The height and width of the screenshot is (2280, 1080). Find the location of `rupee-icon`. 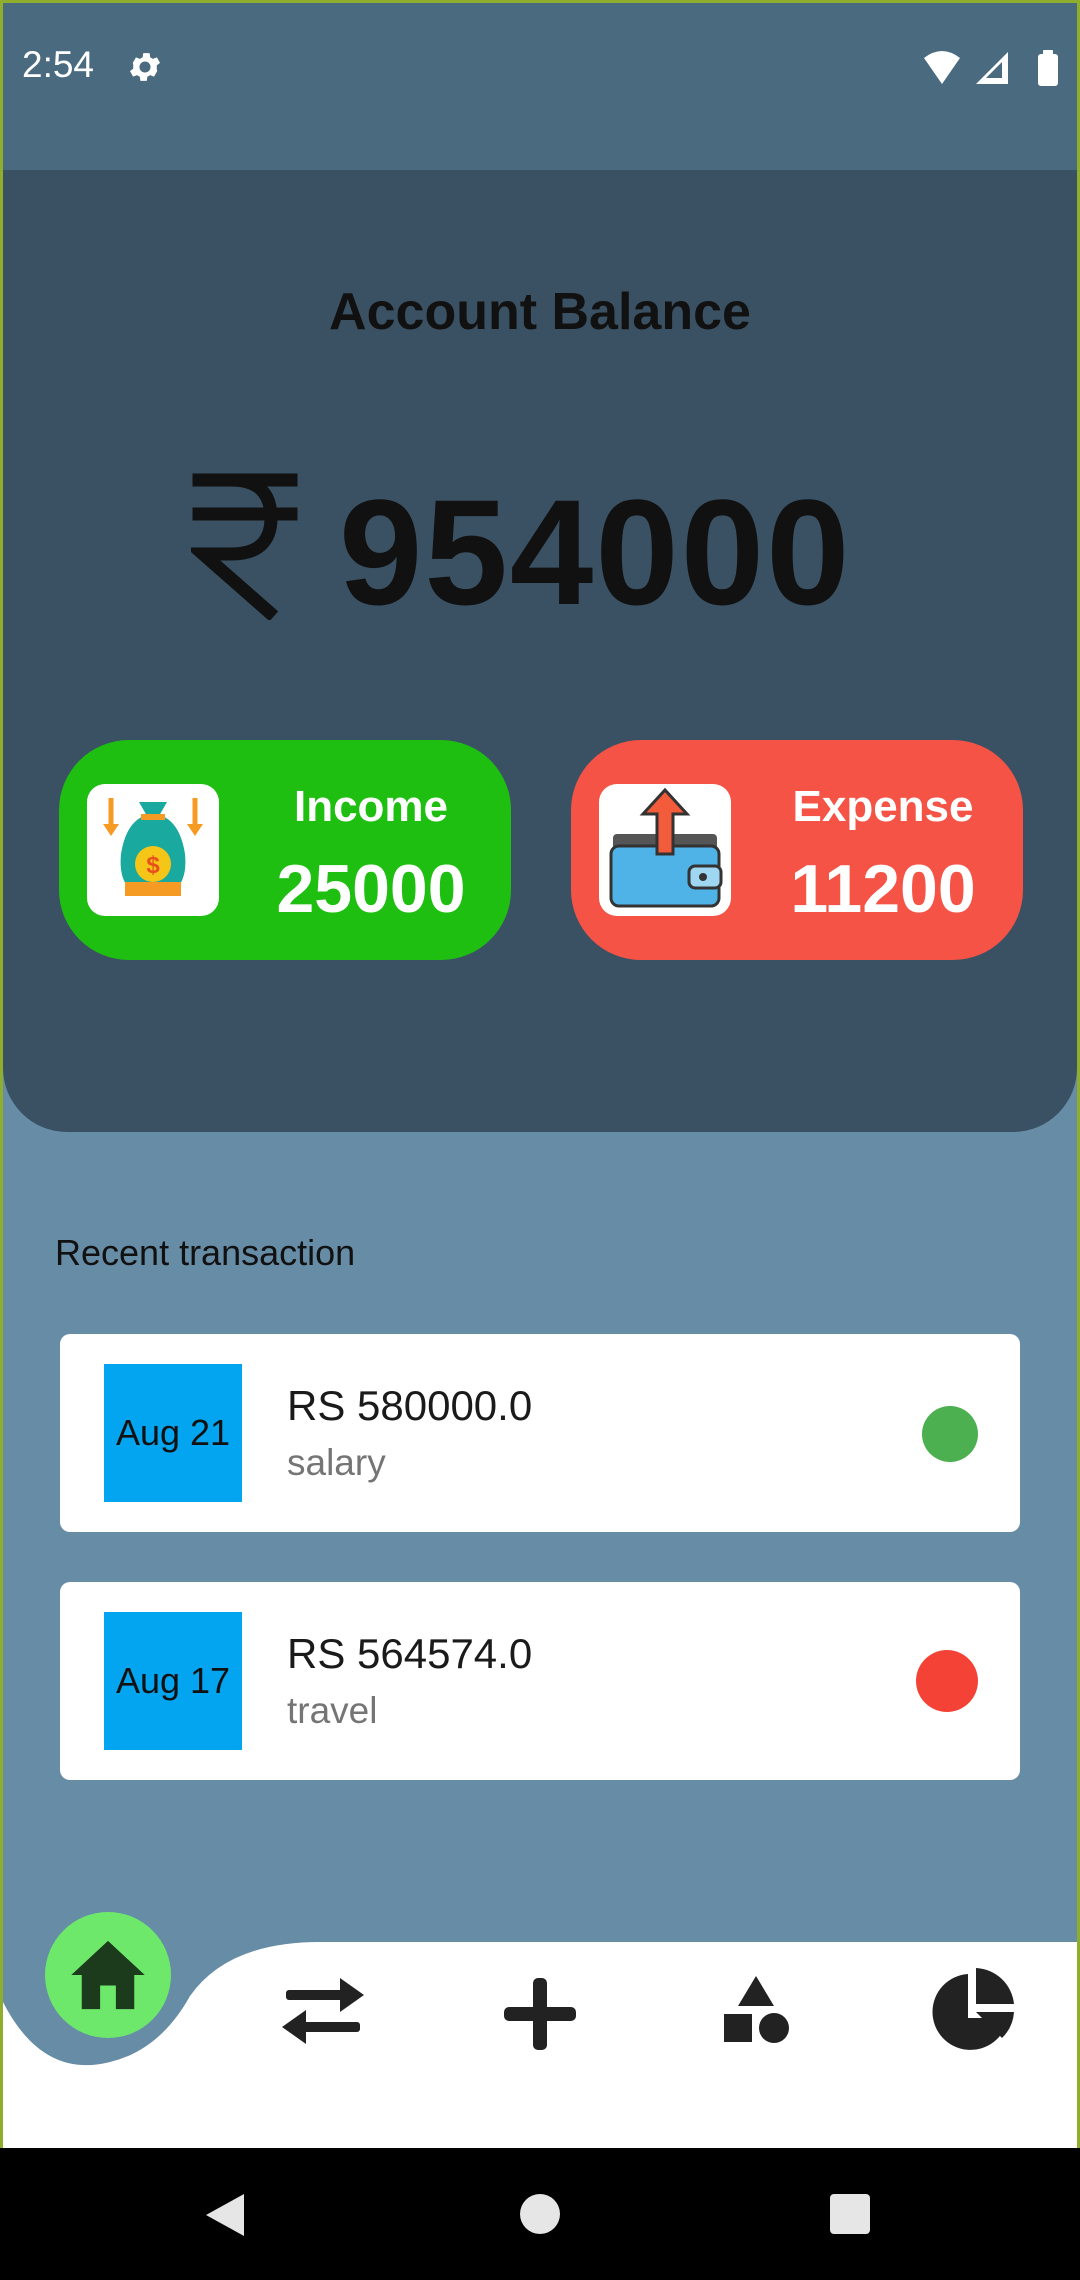

rupee-icon is located at coordinates (244, 546).